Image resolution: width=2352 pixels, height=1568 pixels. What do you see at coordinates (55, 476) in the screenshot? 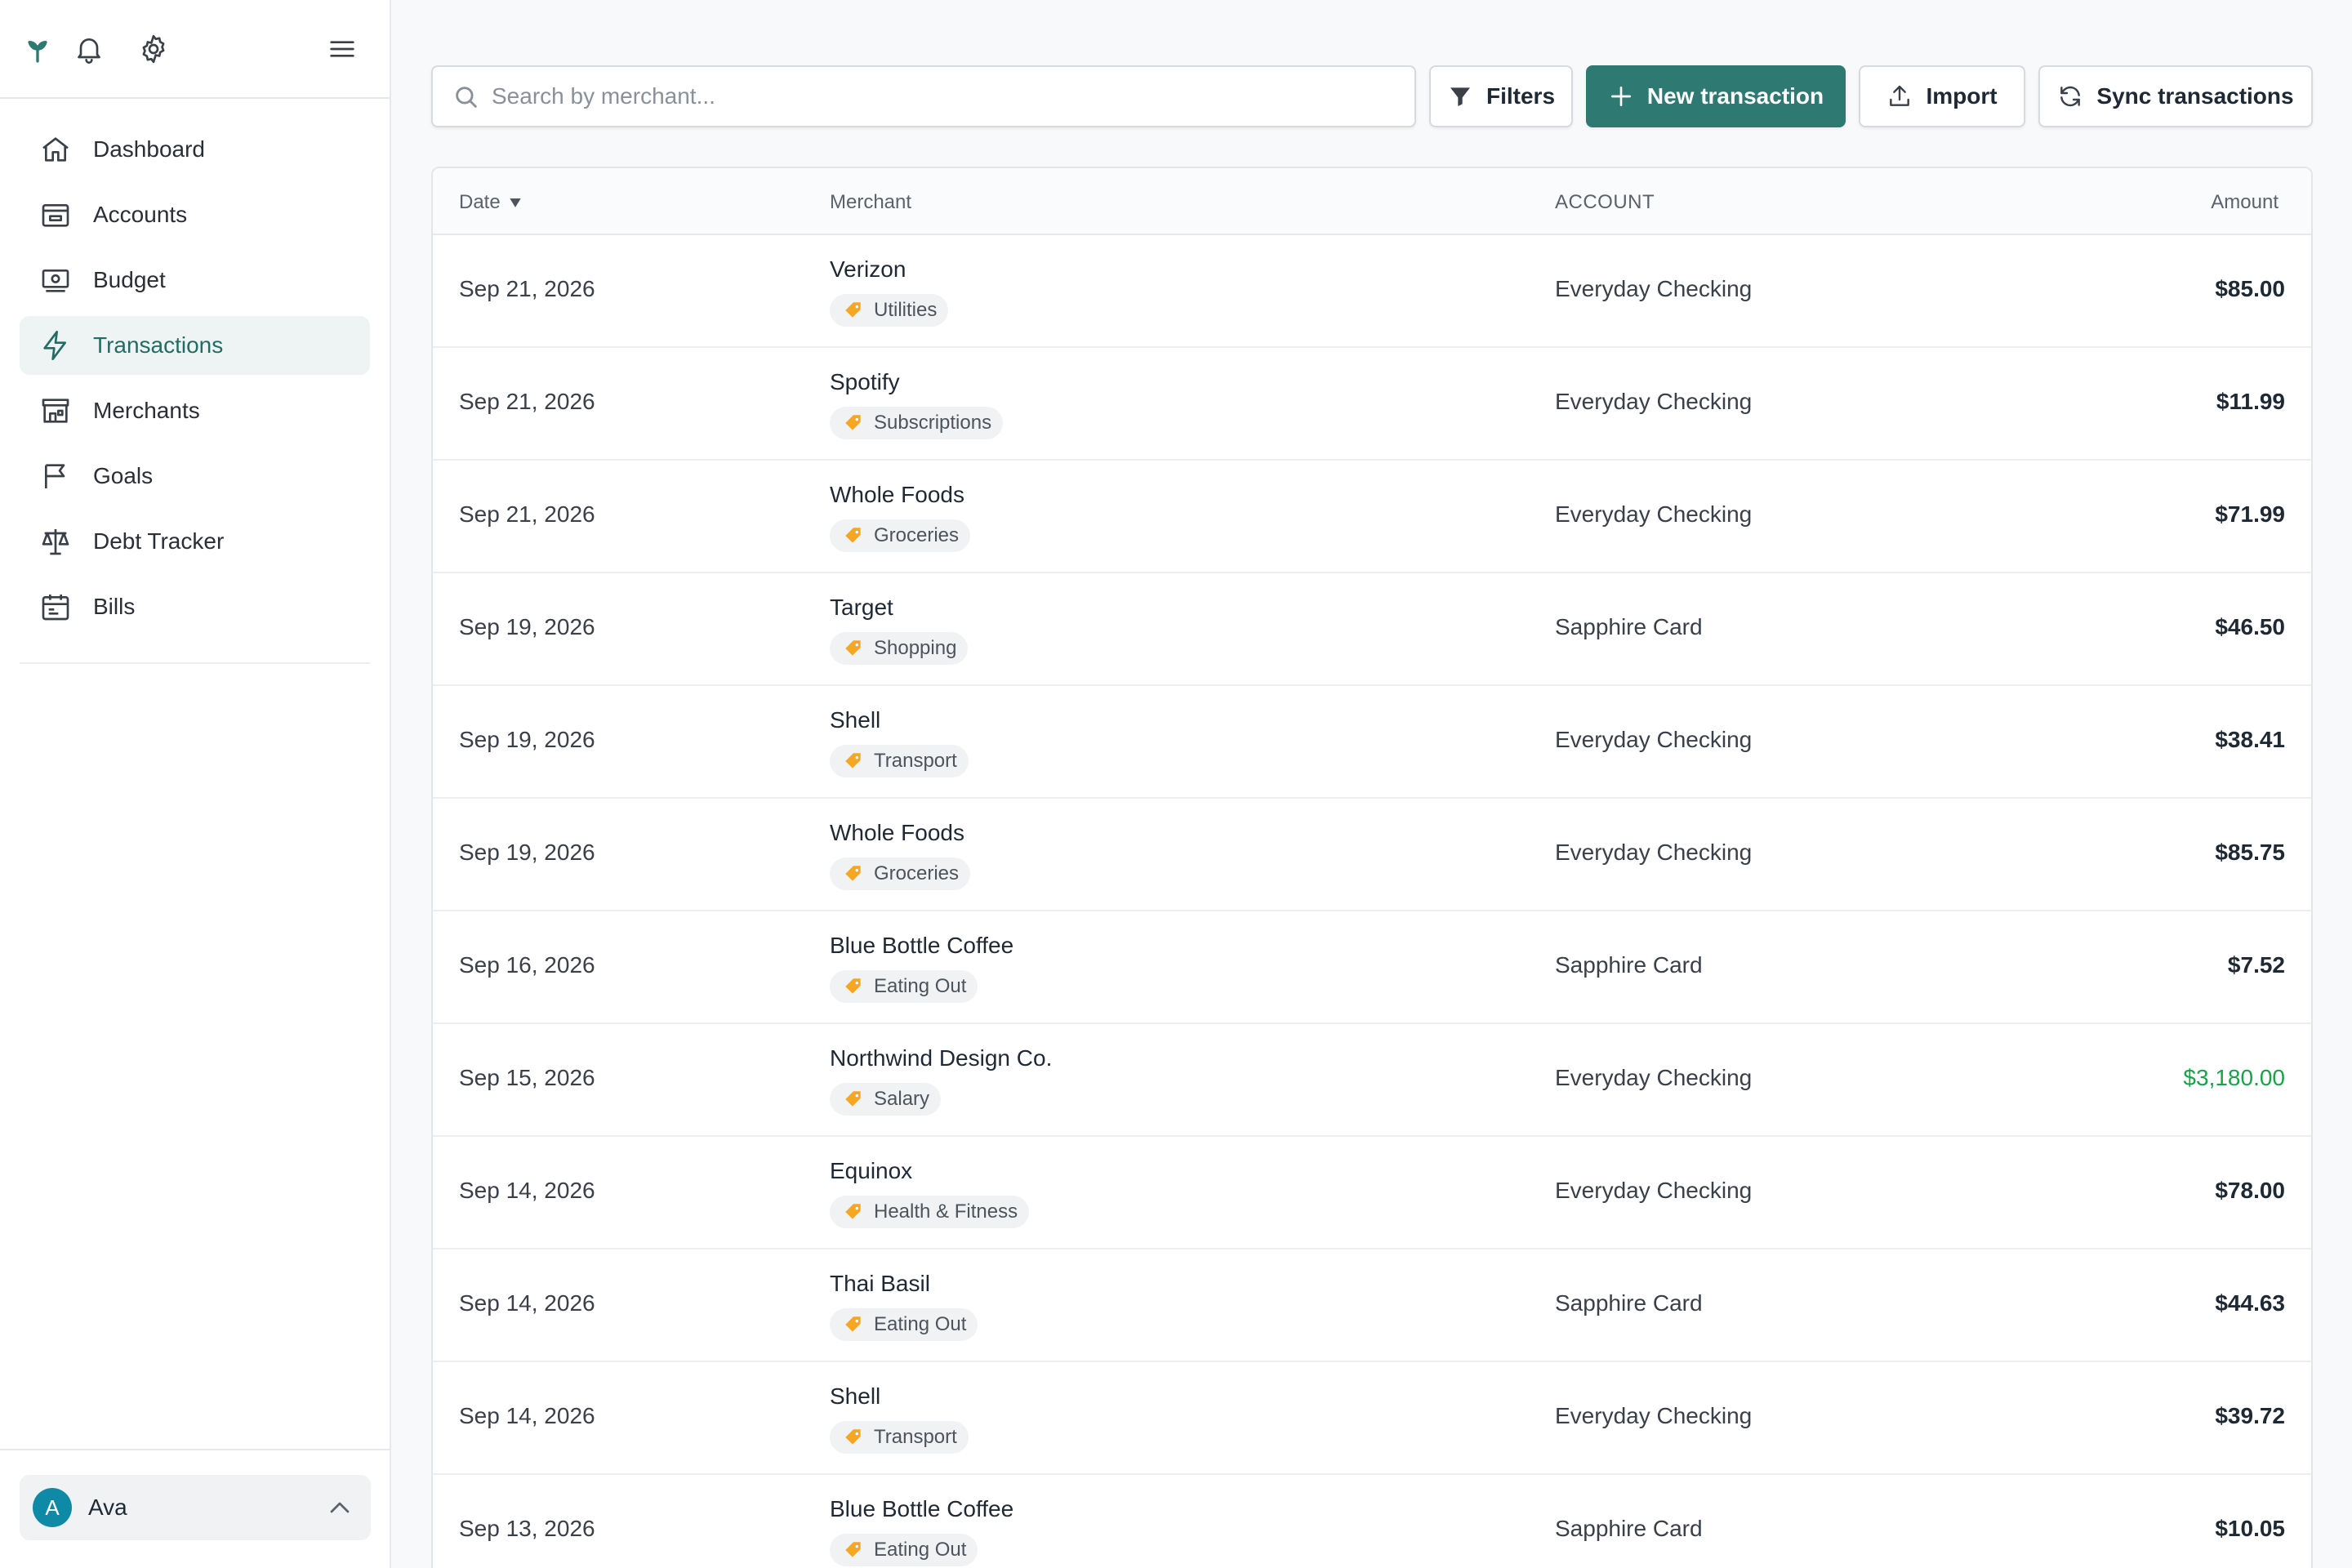
I see `flag-icon` at bounding box center [55, 476].